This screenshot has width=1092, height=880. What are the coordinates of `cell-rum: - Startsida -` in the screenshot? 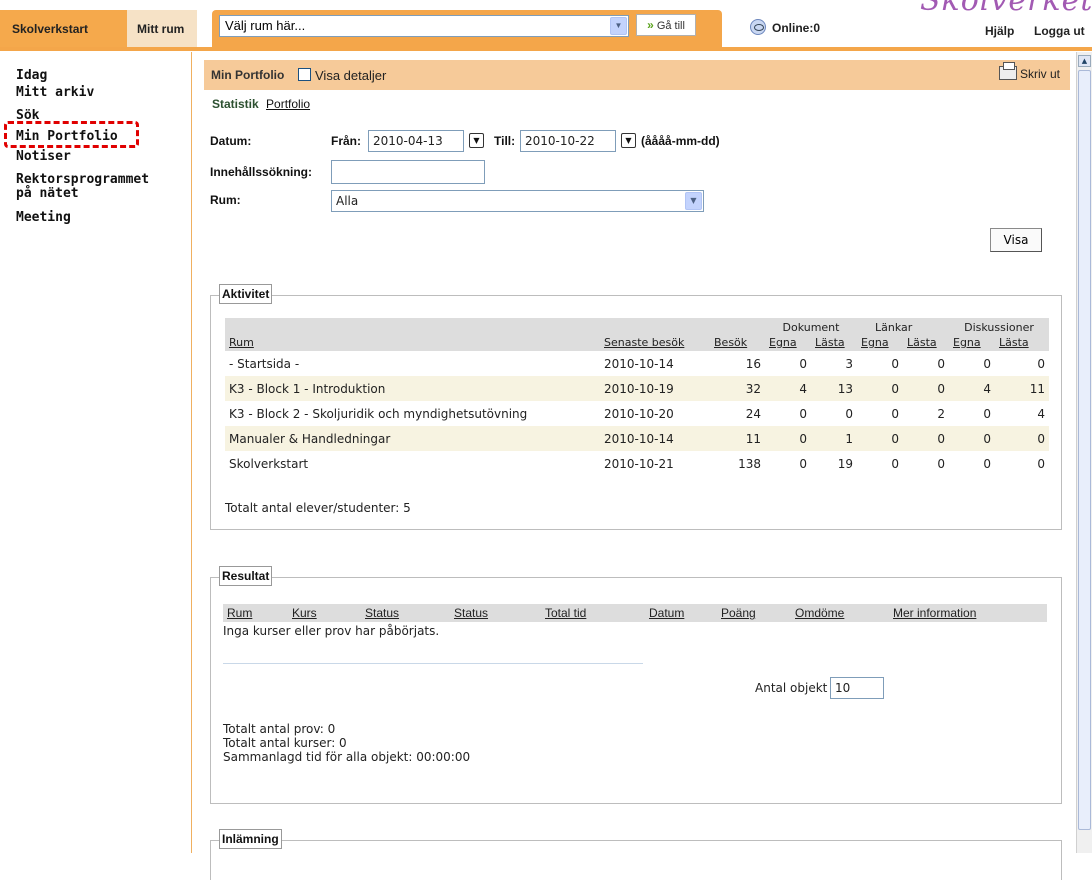 It's located at (264, 363).